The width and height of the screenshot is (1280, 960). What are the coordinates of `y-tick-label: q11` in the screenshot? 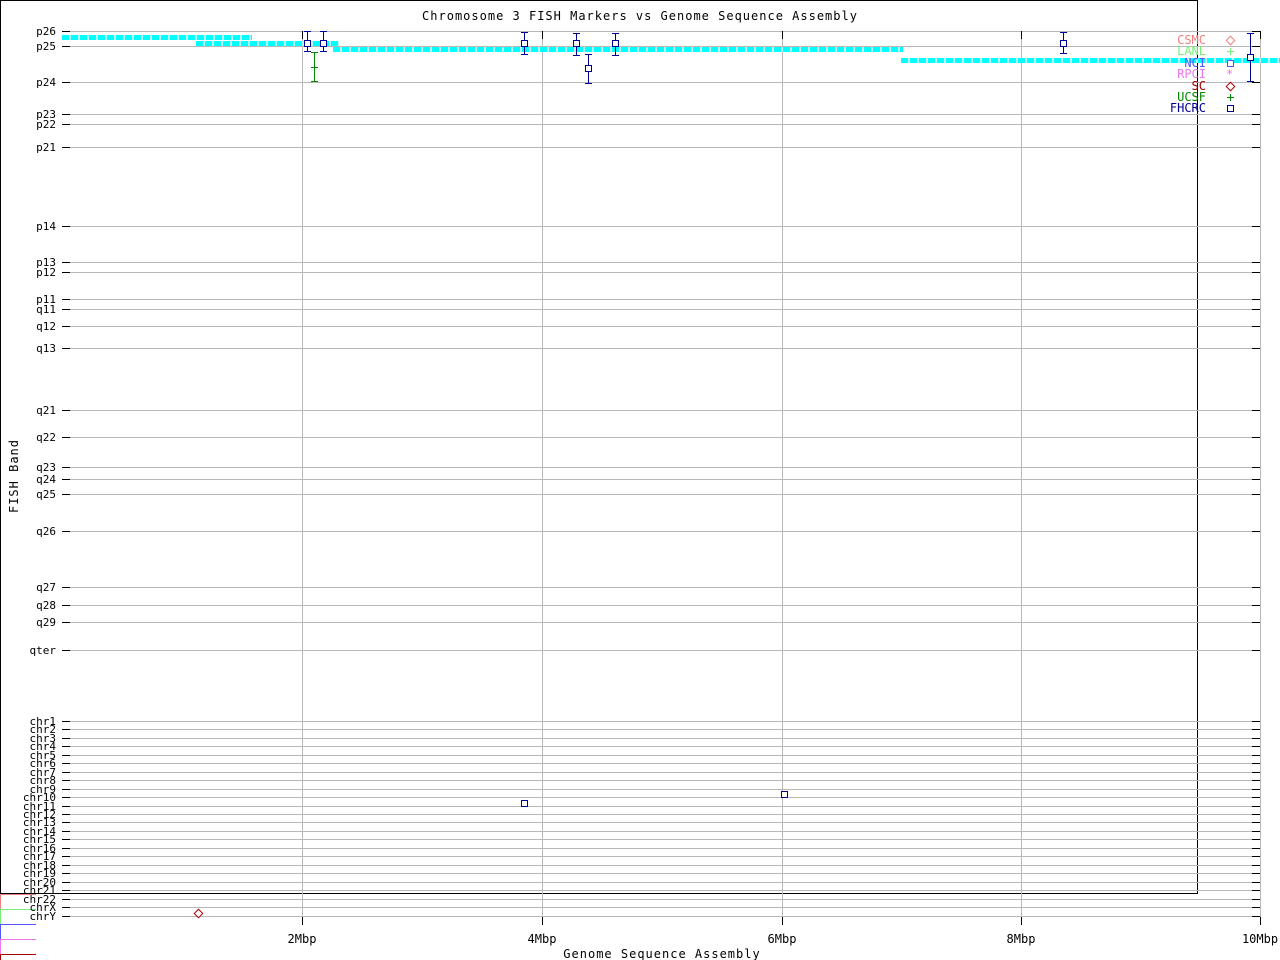 It's located at (46, 309).